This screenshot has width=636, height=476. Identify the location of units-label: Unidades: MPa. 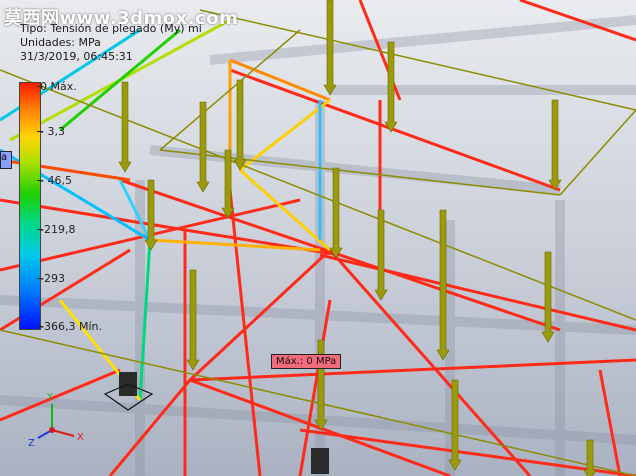
(60, 42).